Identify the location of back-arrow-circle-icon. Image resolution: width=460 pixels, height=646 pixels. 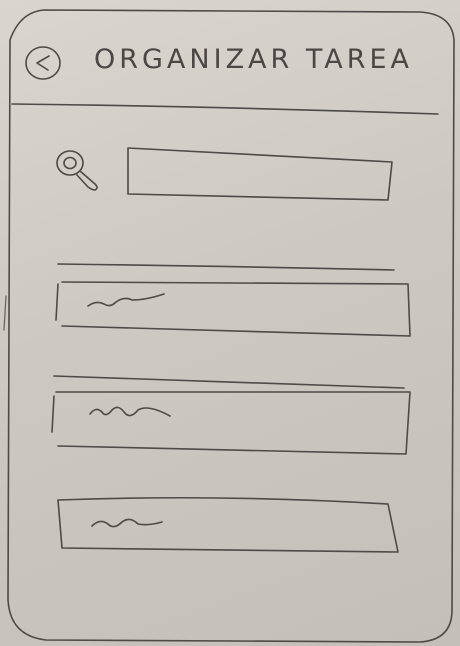
(43, 63).